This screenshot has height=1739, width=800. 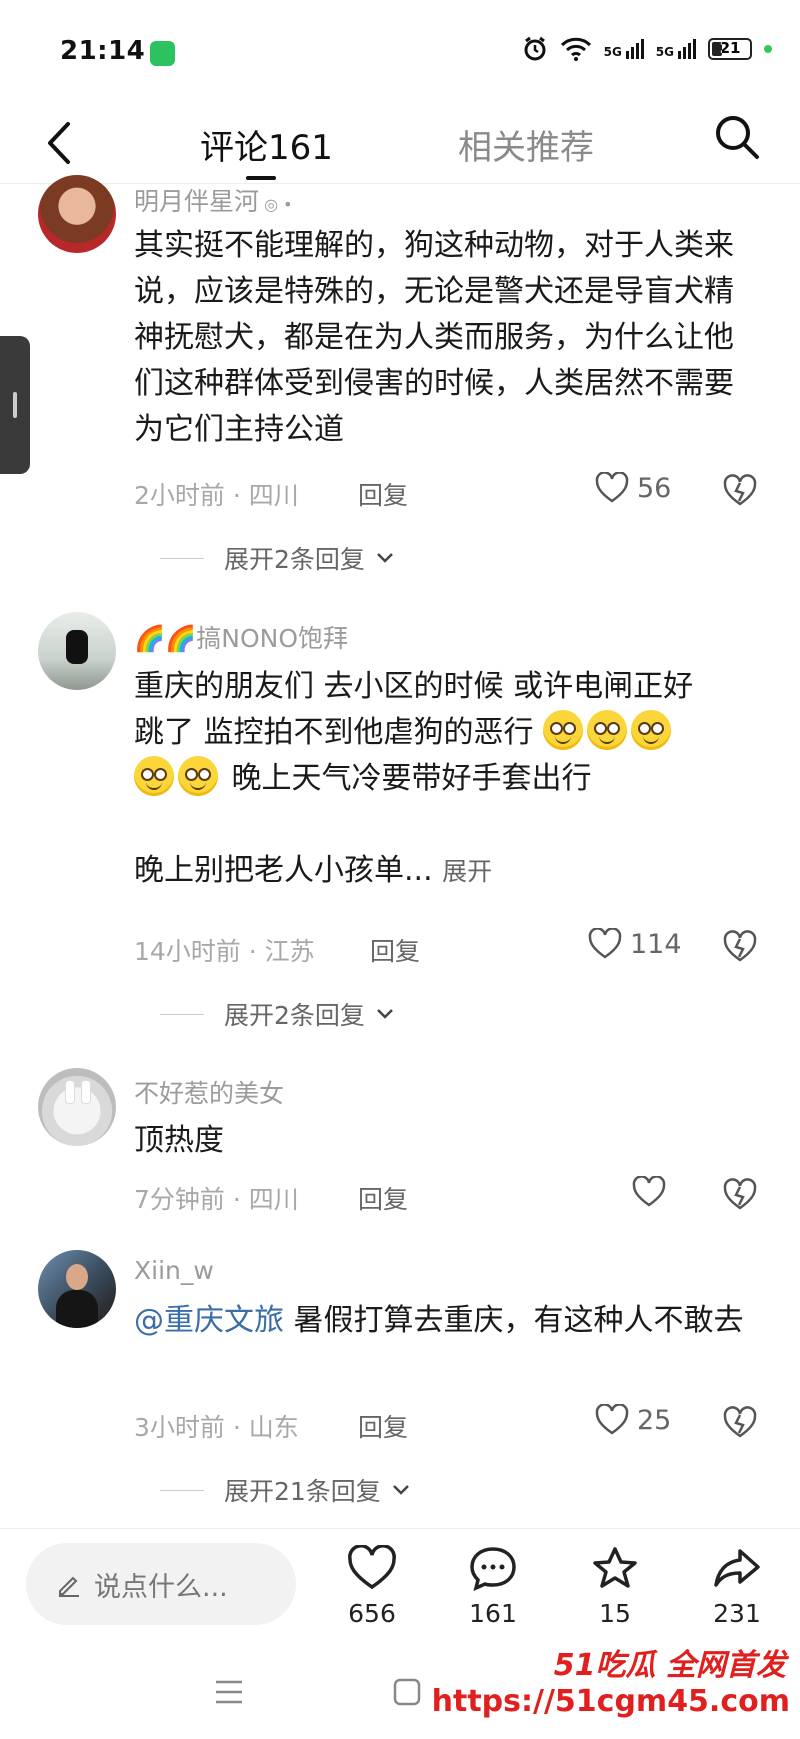 What do you see at coordinates (654, 488) in the screenshot?
I see `like-count: 56` at bounding box center [654, 488].